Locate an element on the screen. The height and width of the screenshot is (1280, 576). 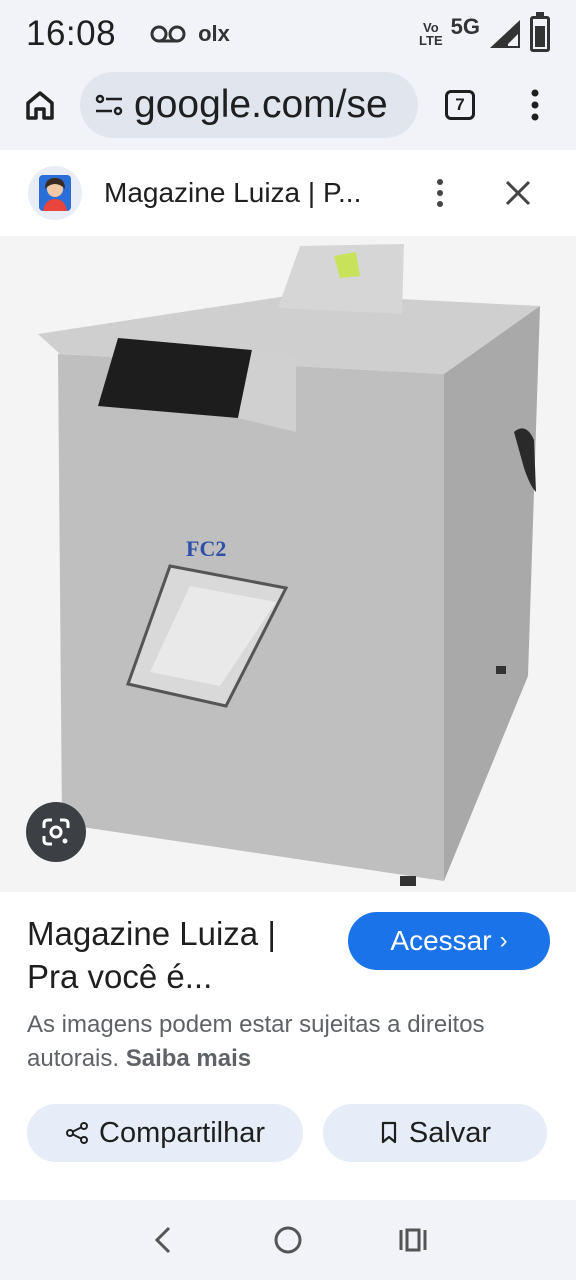
url-text: google.com/se is located at coordinates (261, 104).